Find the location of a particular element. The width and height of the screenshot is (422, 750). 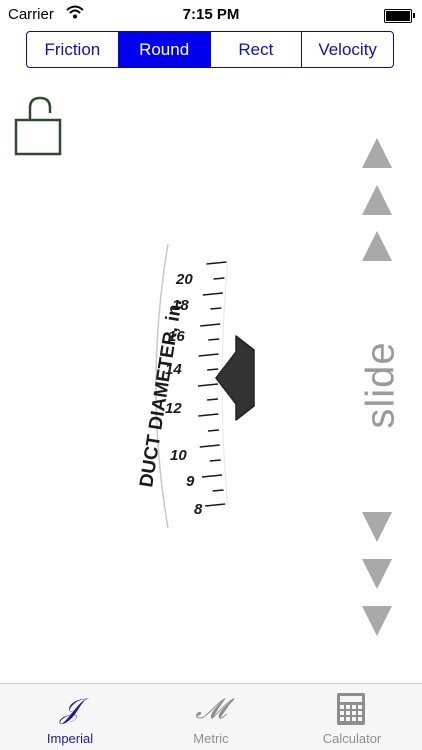

segment-round: Round is located at coordinates (163, 49).